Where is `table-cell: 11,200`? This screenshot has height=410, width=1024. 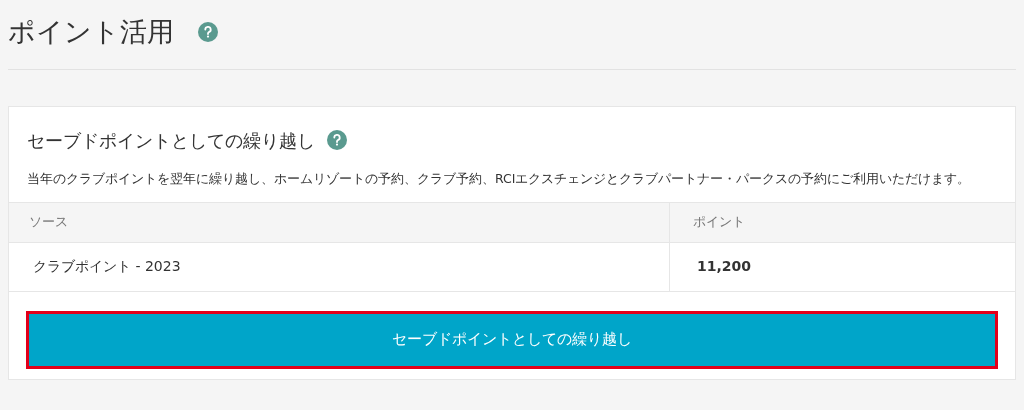 table-cell: 11,200 is located at coordinates (842, 266).